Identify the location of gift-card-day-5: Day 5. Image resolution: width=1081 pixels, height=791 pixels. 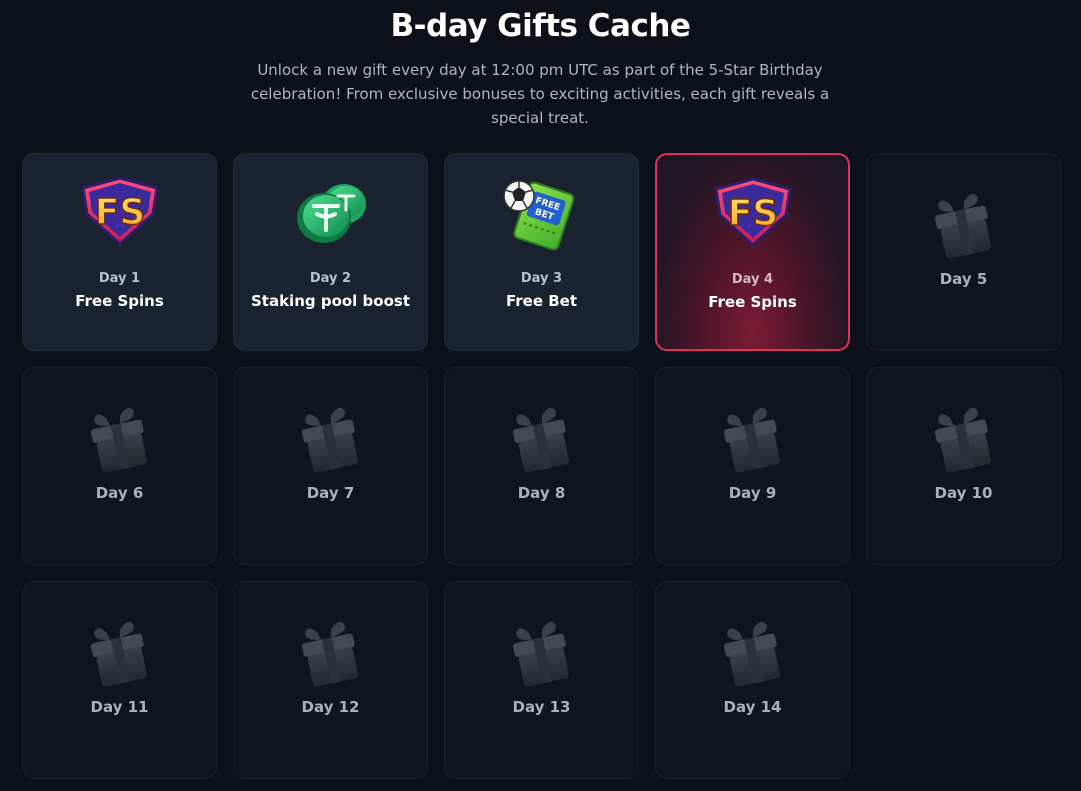
(963, 252).